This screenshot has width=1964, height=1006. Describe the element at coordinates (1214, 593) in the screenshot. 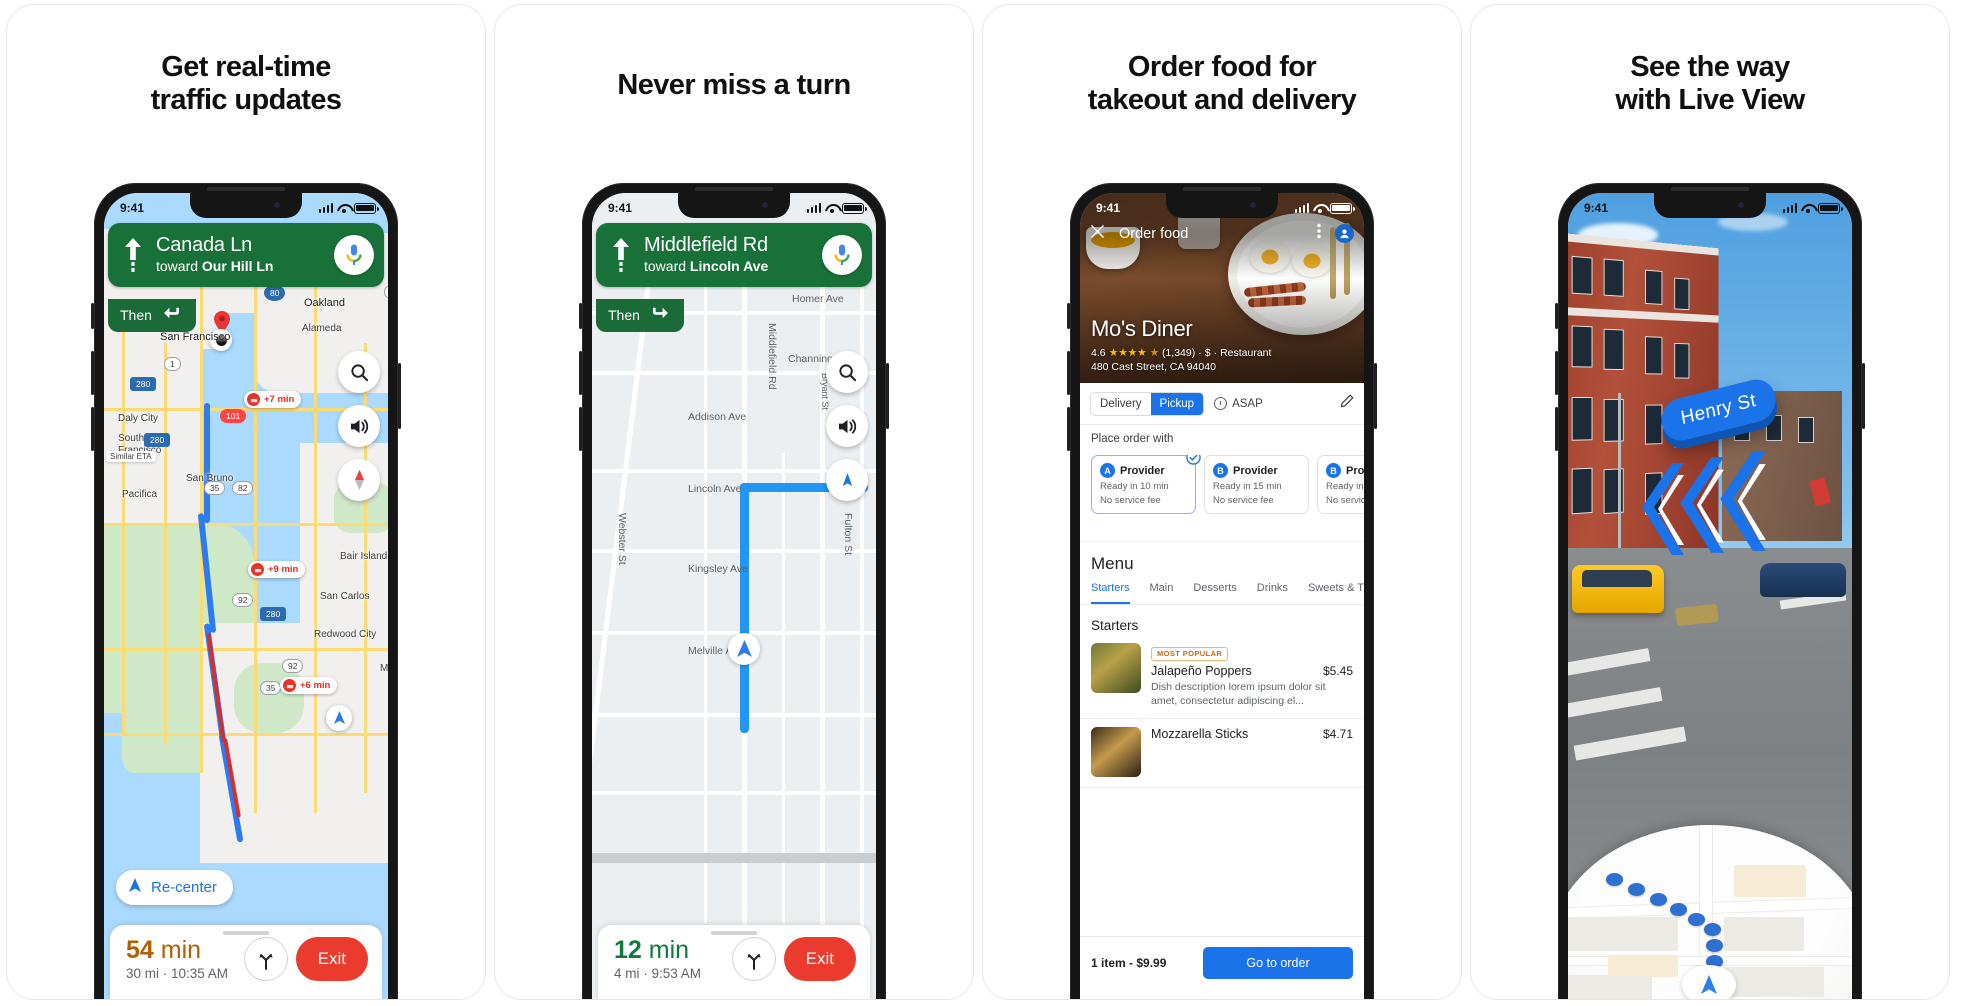

I see `tab-desserts: Desserts` at that location.